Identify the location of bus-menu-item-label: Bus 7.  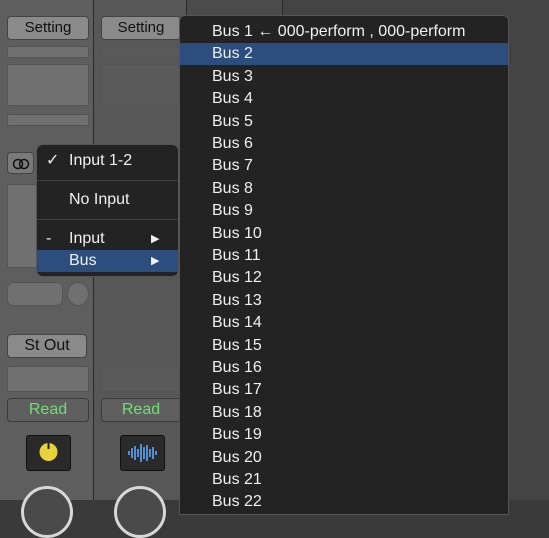
(232, 166).